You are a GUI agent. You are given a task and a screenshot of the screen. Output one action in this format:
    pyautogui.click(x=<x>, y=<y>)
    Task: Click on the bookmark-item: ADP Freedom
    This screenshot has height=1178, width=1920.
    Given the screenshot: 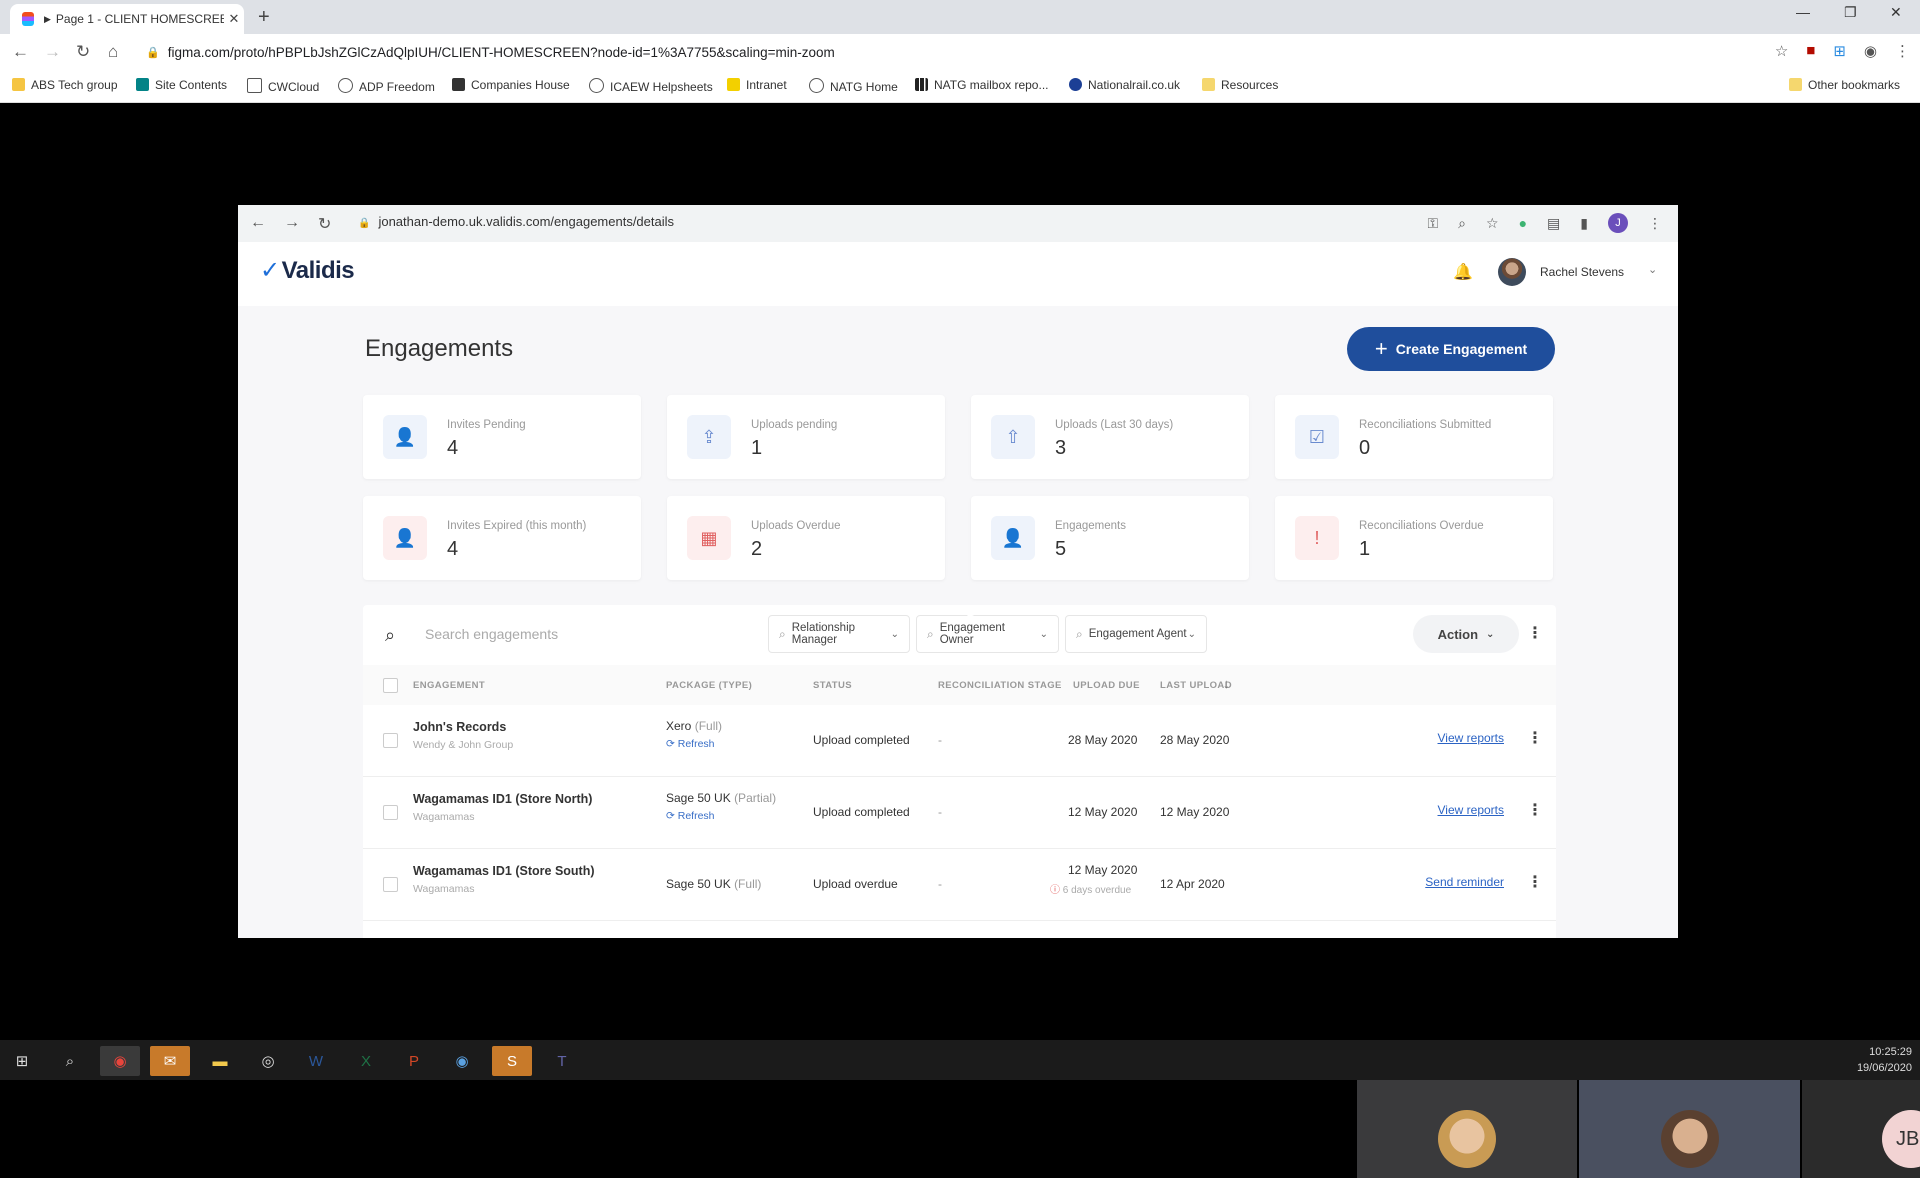 What is the action you would take?
    pyautogui.click(x=386, y=86)
    